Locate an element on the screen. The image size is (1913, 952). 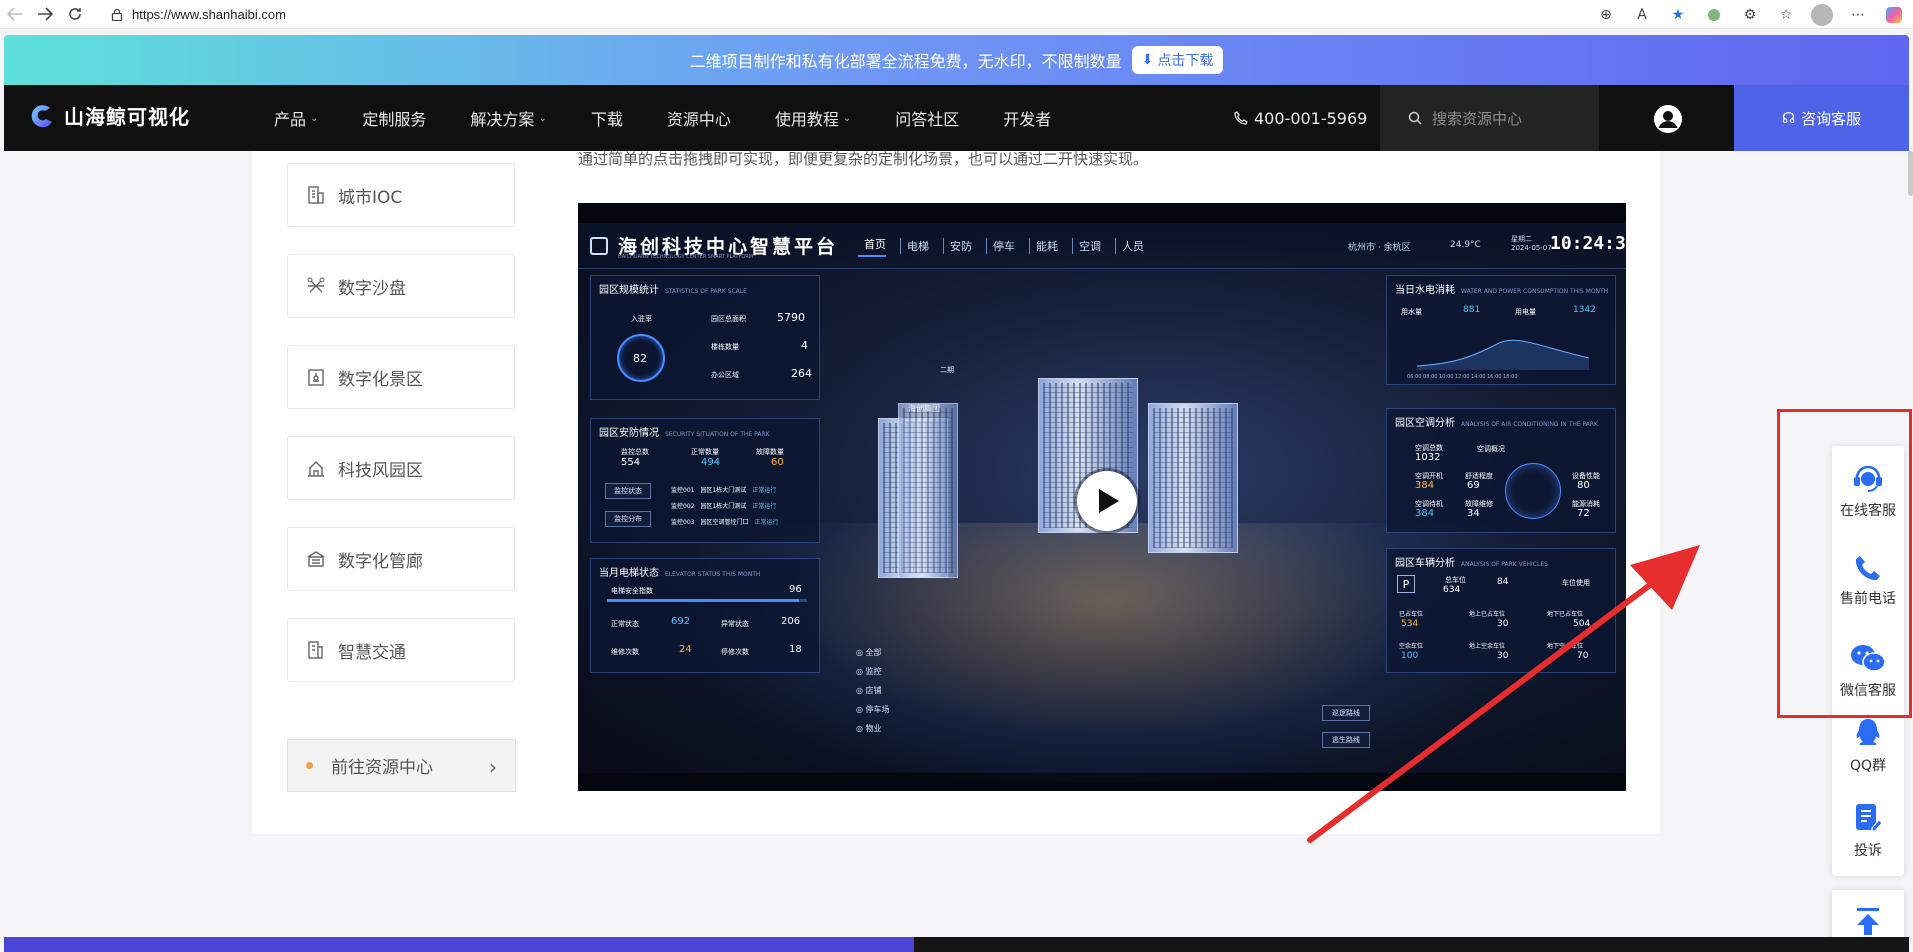
menu-item-custom-service: 定制服务 is located at coordinates (394, 118).